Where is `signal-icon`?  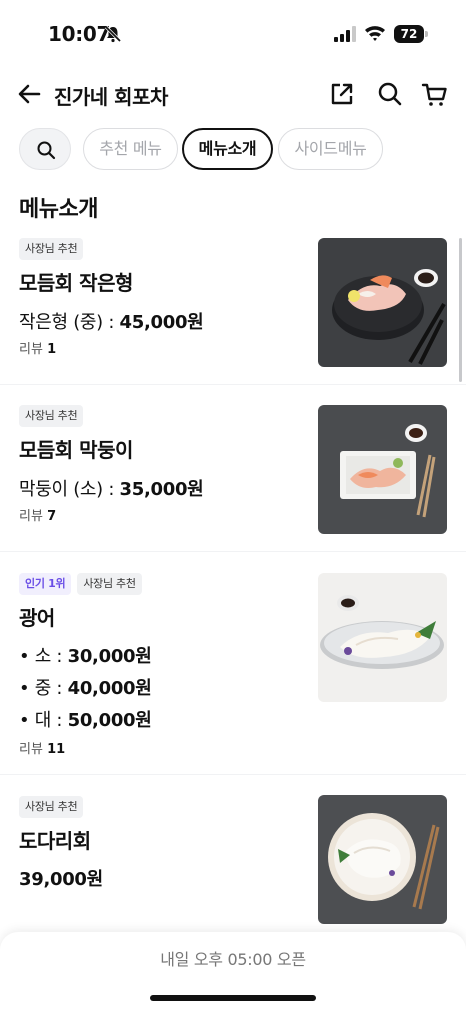 signal-icon is located at coordinates (345, 34).